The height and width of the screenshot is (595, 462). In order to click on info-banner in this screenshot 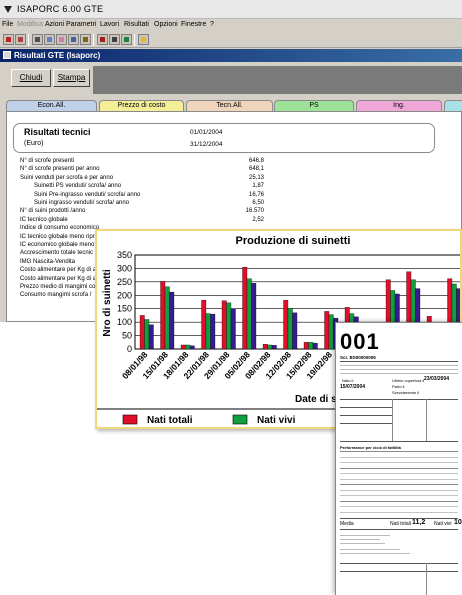, I will do `click(277, 80)`.